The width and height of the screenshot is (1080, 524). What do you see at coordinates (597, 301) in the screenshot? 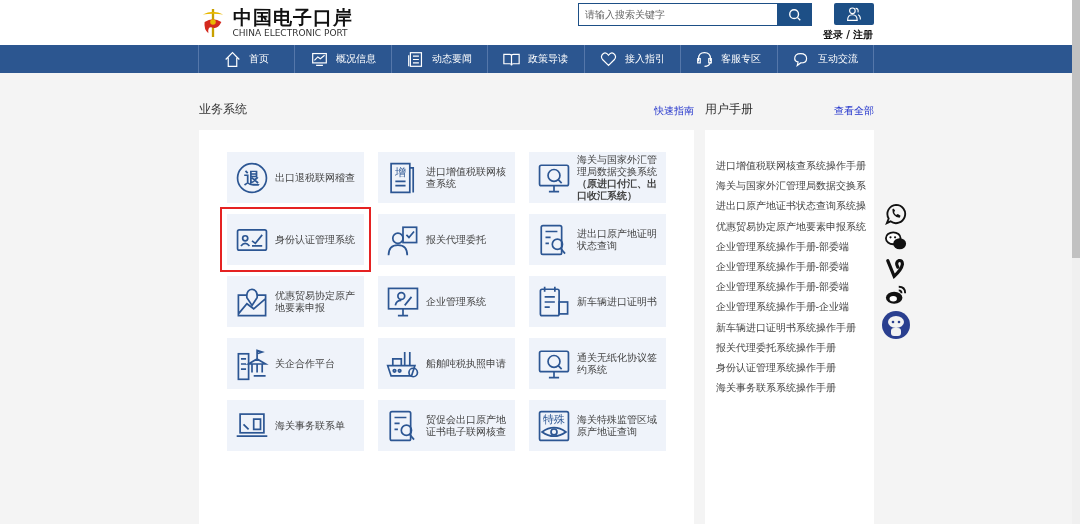
I see `system-tile: 新车辆进口证明书` at bounding box center [597, 301].